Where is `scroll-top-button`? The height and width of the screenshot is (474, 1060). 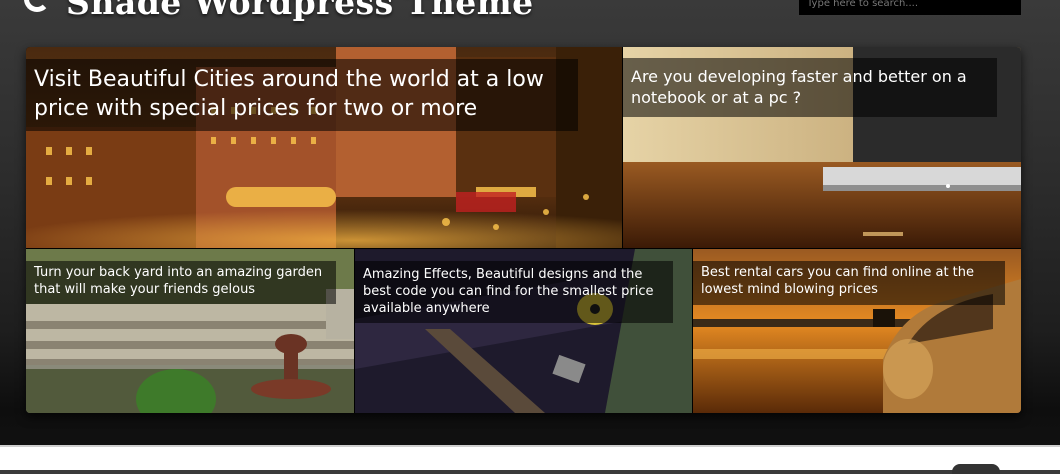 scroll-top-button is located at coordinates (976, 469).